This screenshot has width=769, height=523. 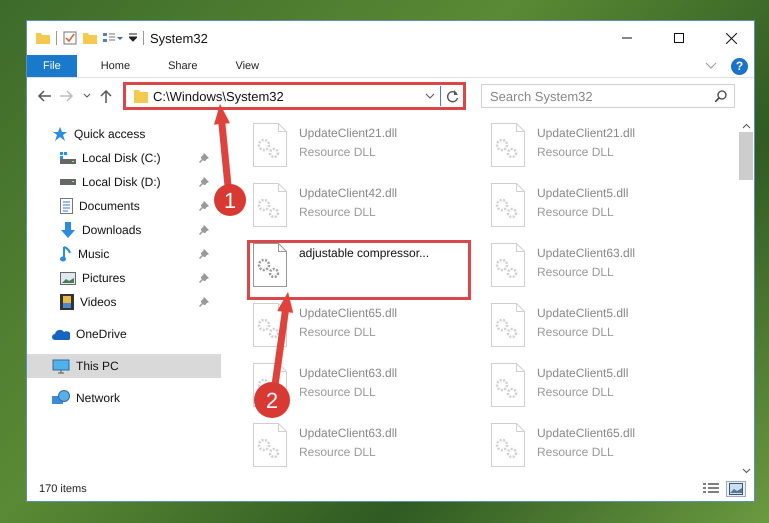 What do you see at coordinates (230, 200) in the screenshot?
I see `step-number-badge: 1` at bounding box center [230, 200].